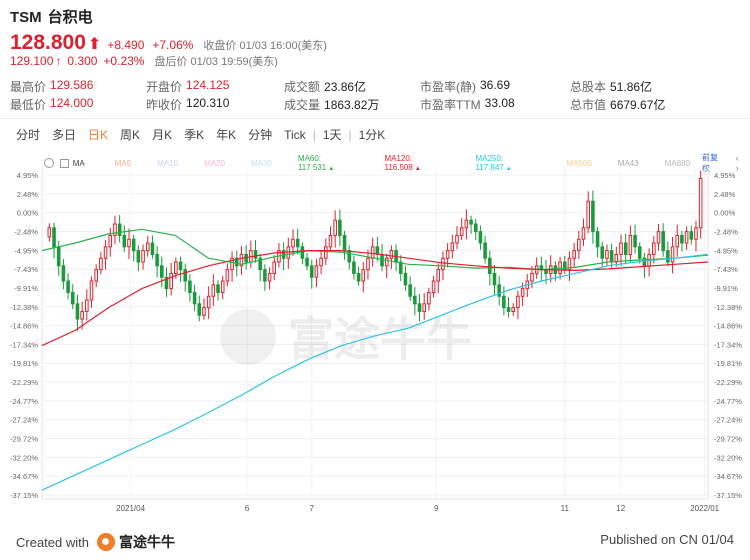 The image size is (750, 560). What do you see at coordinates (726, 288) in the screenshot?
I see `y-tick-label-right: -9.91%` at bounding box center [726, 288].